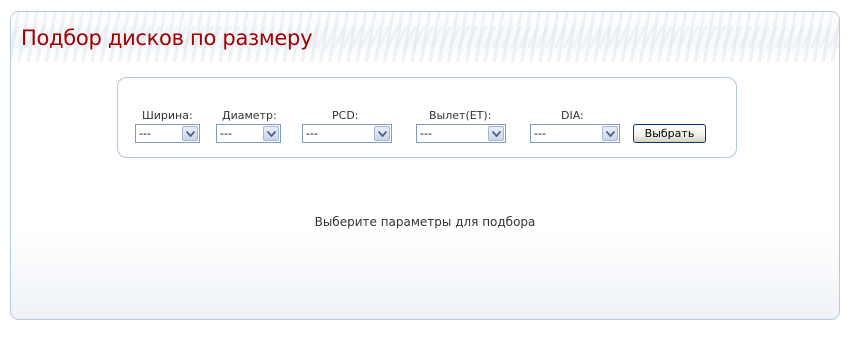  Describe the element at coordinates (167, 133) in the screenshot. I see `width-select: ---` at that location.